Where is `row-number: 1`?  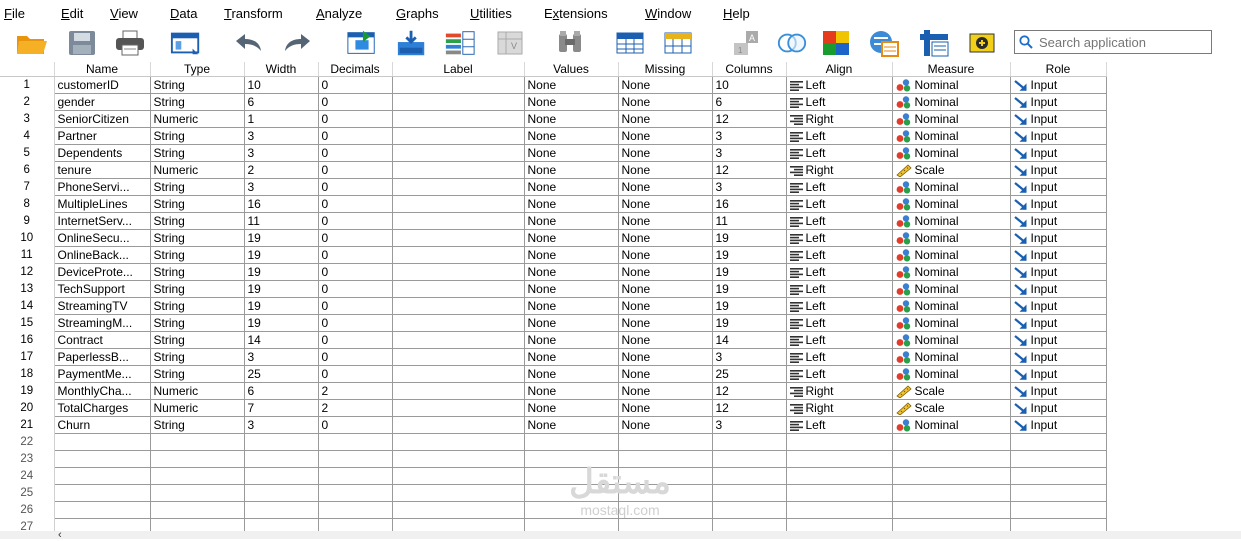
row-number: 1 is located at coordinates (27, 85).